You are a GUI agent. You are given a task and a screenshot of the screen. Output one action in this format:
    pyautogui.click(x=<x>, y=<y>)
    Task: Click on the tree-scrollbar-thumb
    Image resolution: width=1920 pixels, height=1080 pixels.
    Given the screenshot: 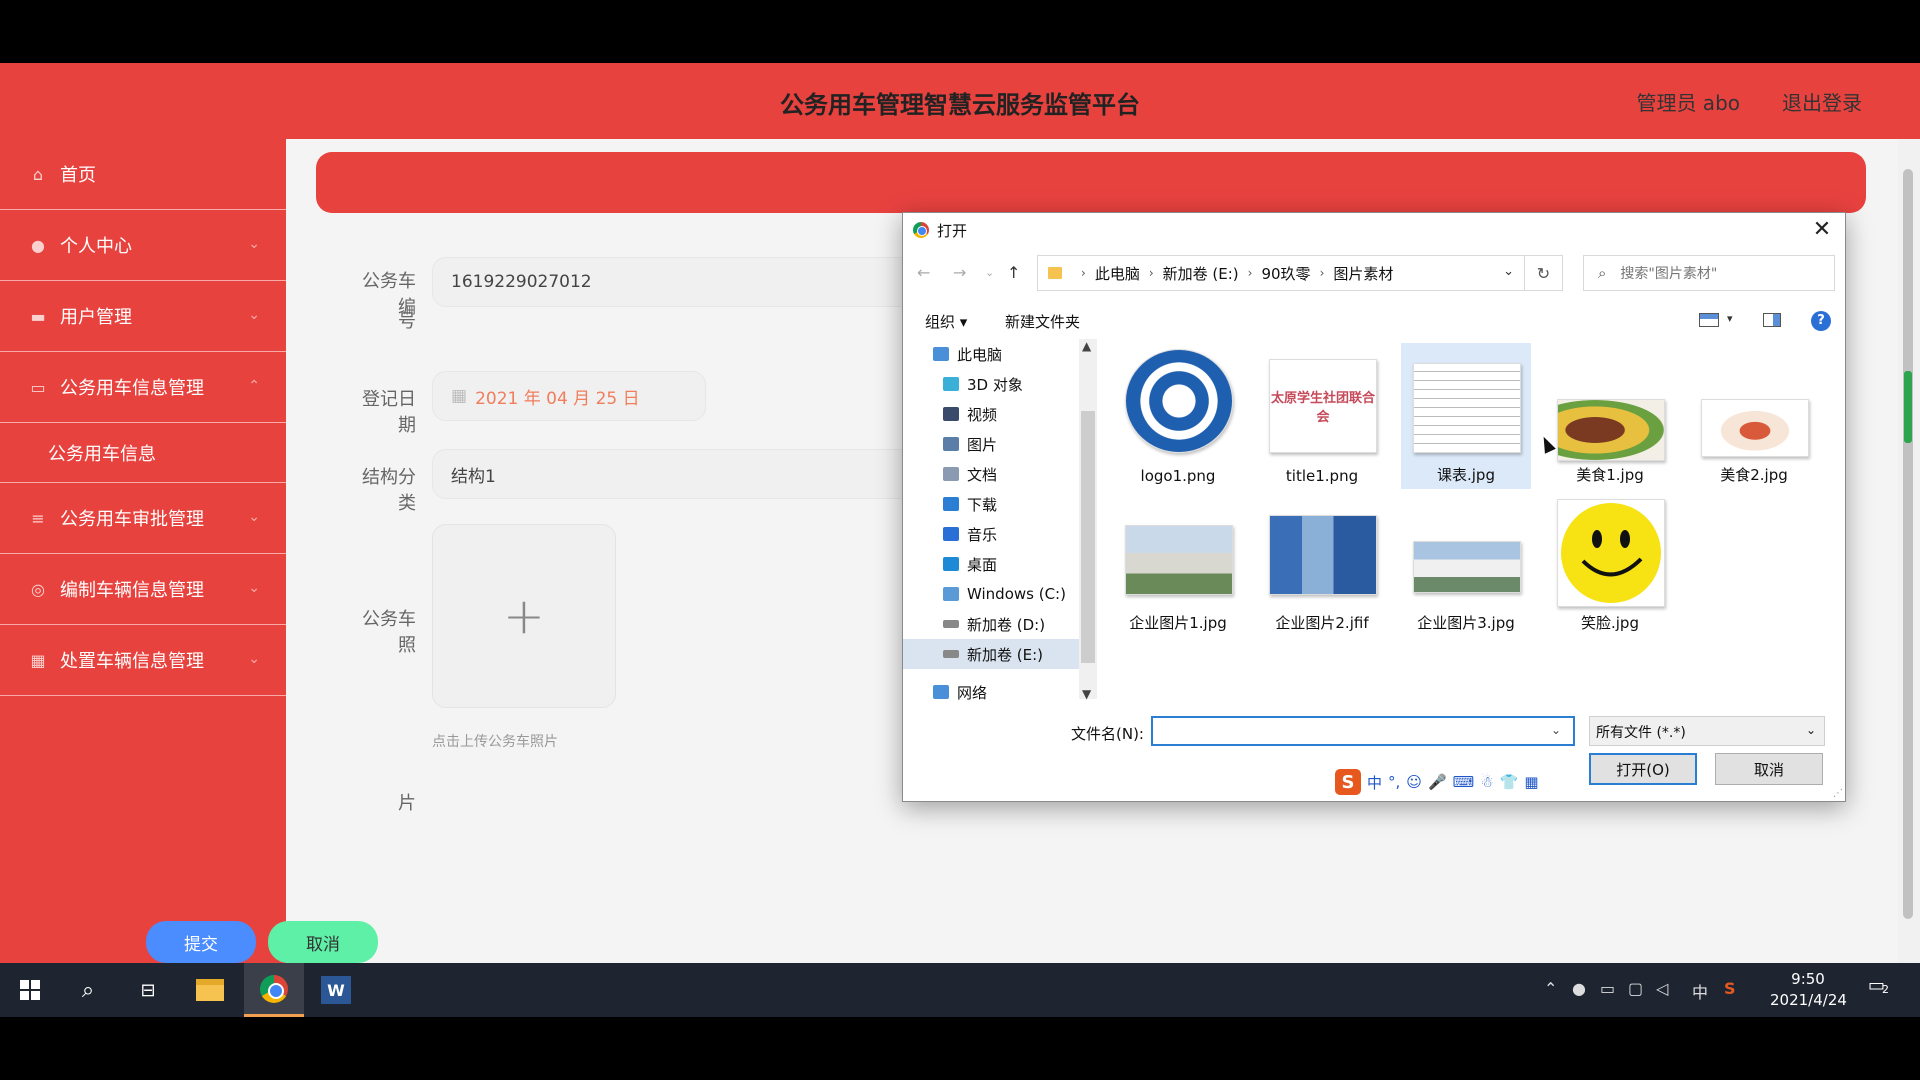 What is the action you would take?
    pyautogui.click(x=1088, y=537)
    